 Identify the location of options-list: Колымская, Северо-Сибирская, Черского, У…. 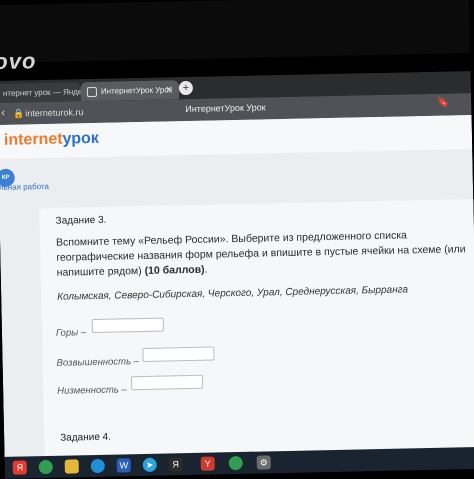
(233, 293).